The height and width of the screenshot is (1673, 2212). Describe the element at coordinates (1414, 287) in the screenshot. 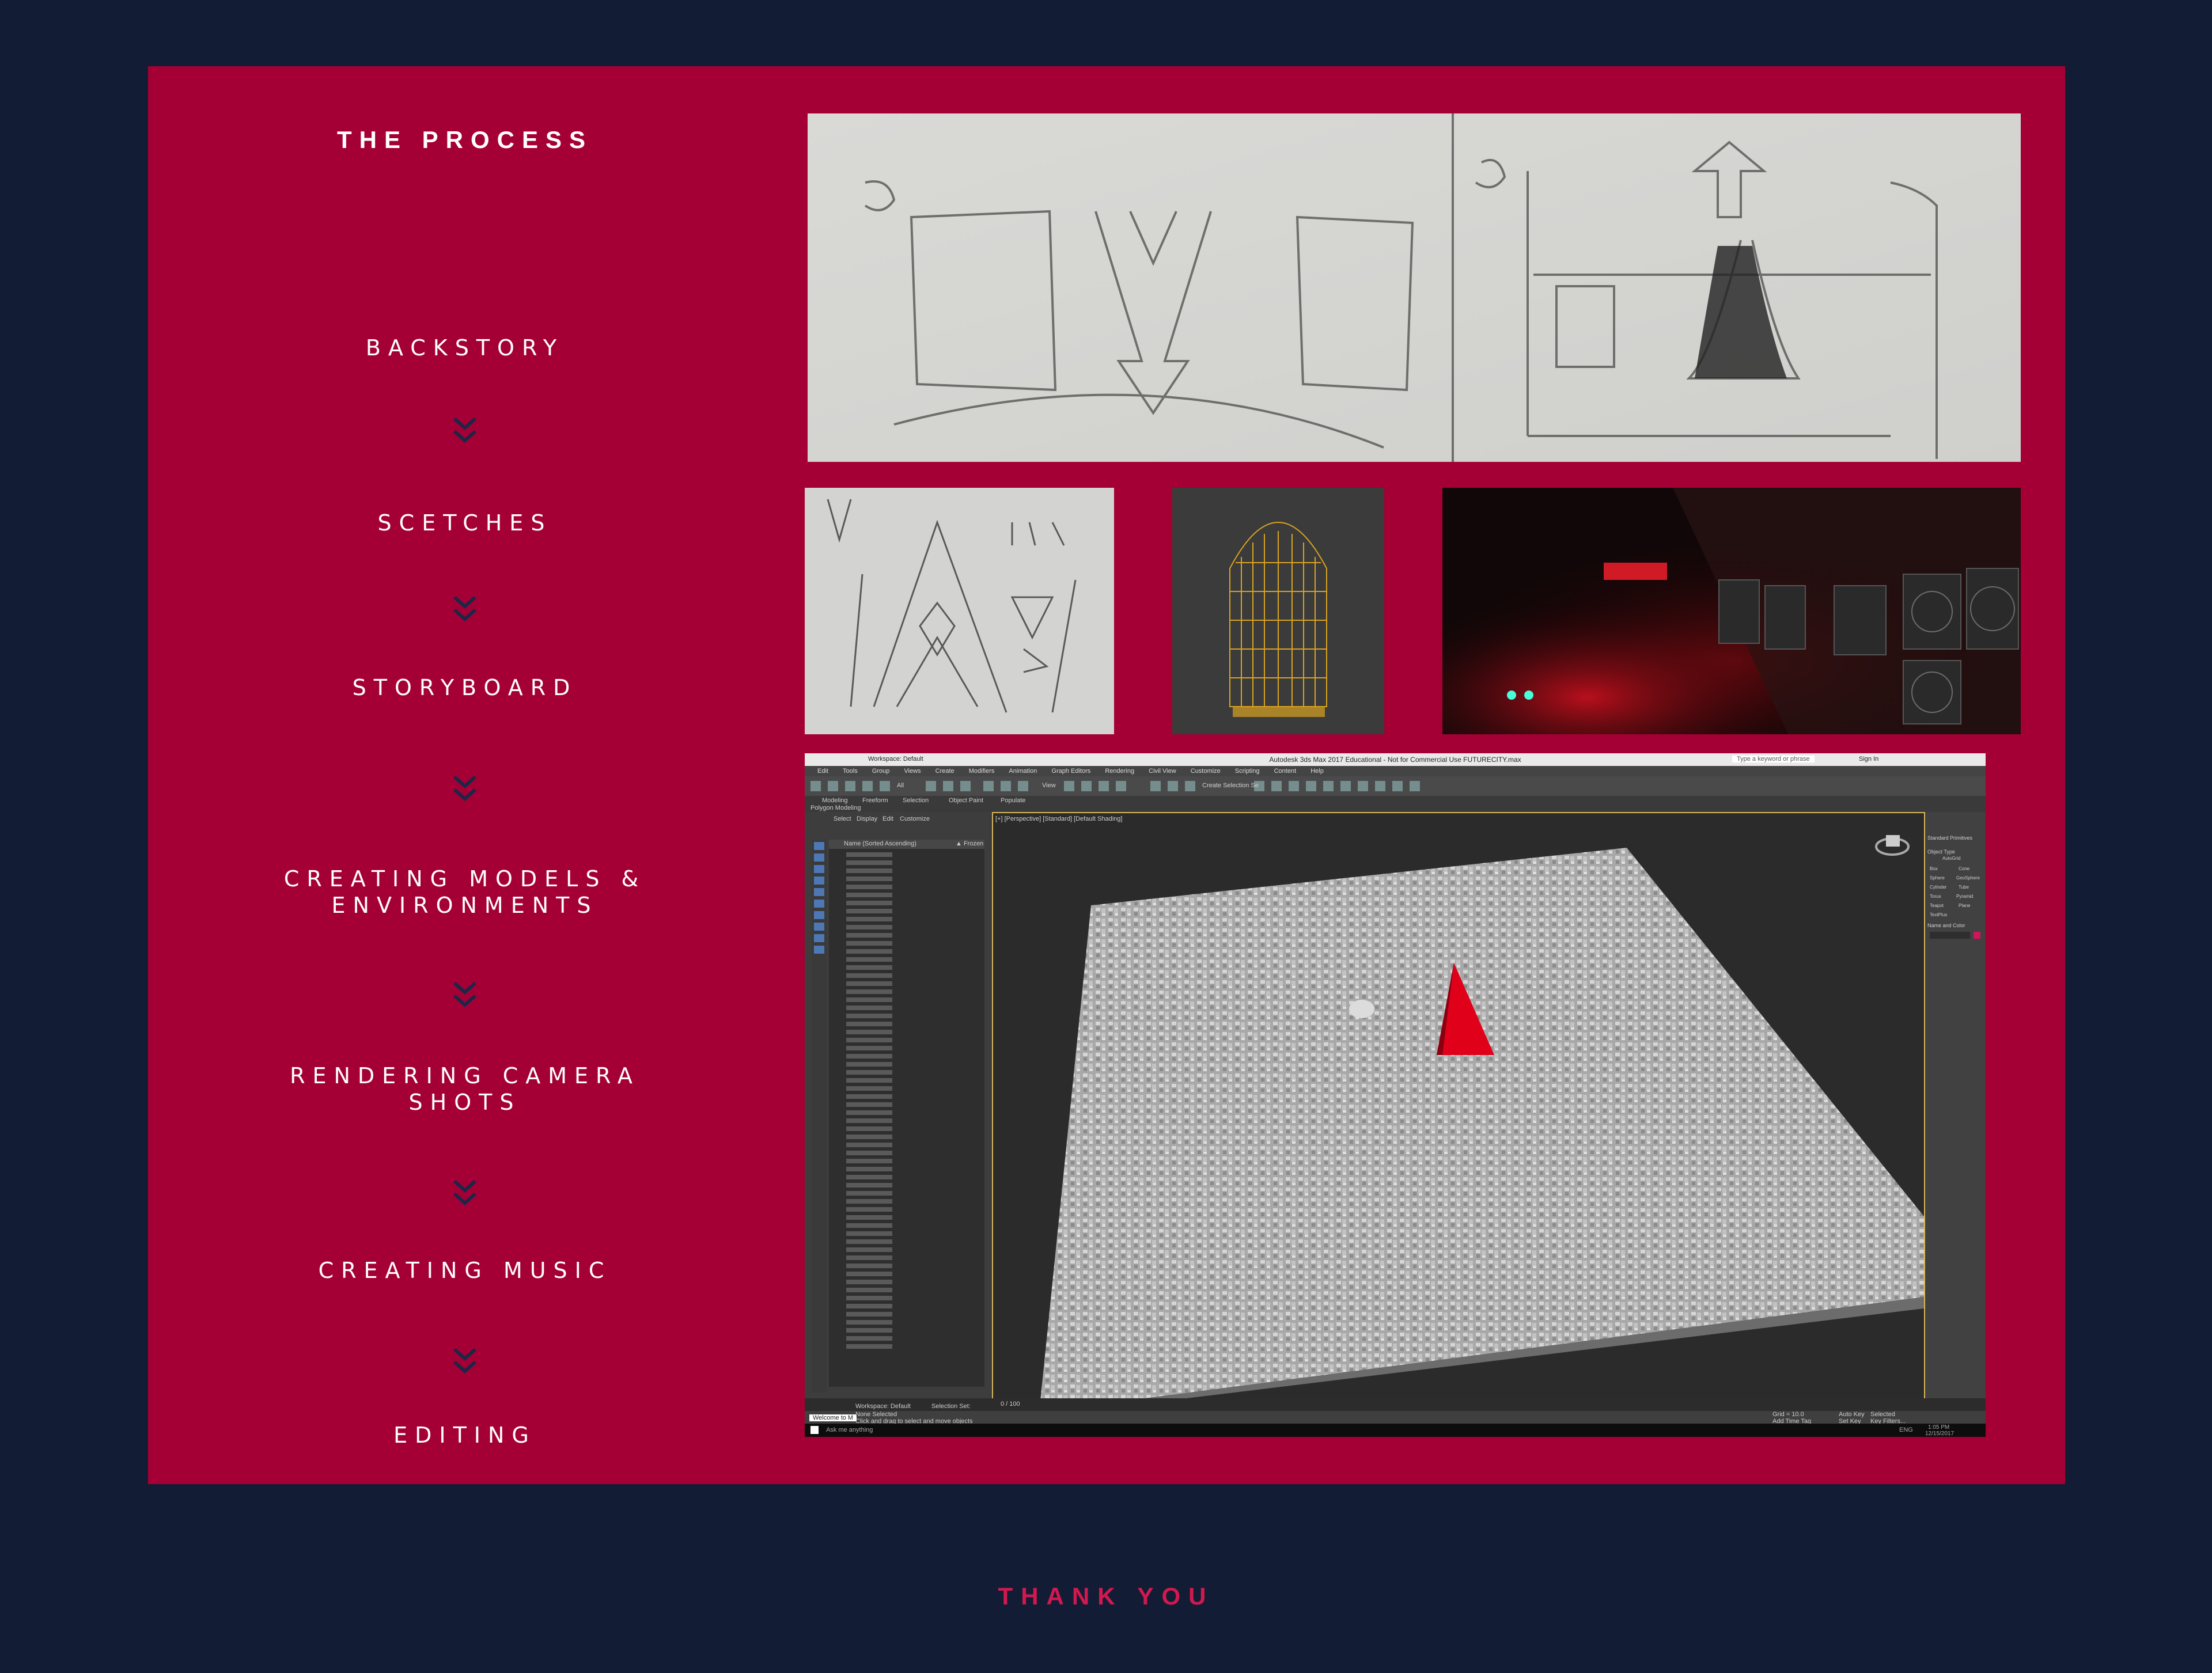

I see `storyboard-sketch-image` at that location.